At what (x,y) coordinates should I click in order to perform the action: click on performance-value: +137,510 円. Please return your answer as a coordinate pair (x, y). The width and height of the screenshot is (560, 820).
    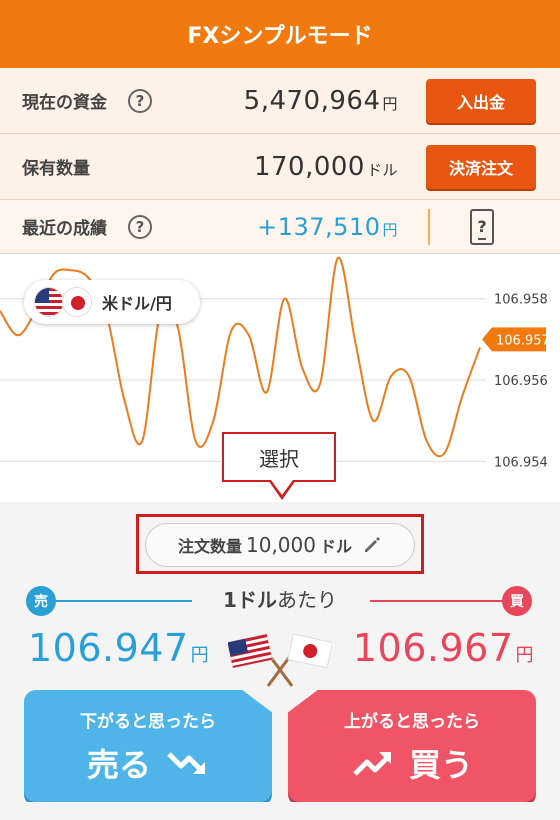
    Looking at the image, I should click on (327, 226).